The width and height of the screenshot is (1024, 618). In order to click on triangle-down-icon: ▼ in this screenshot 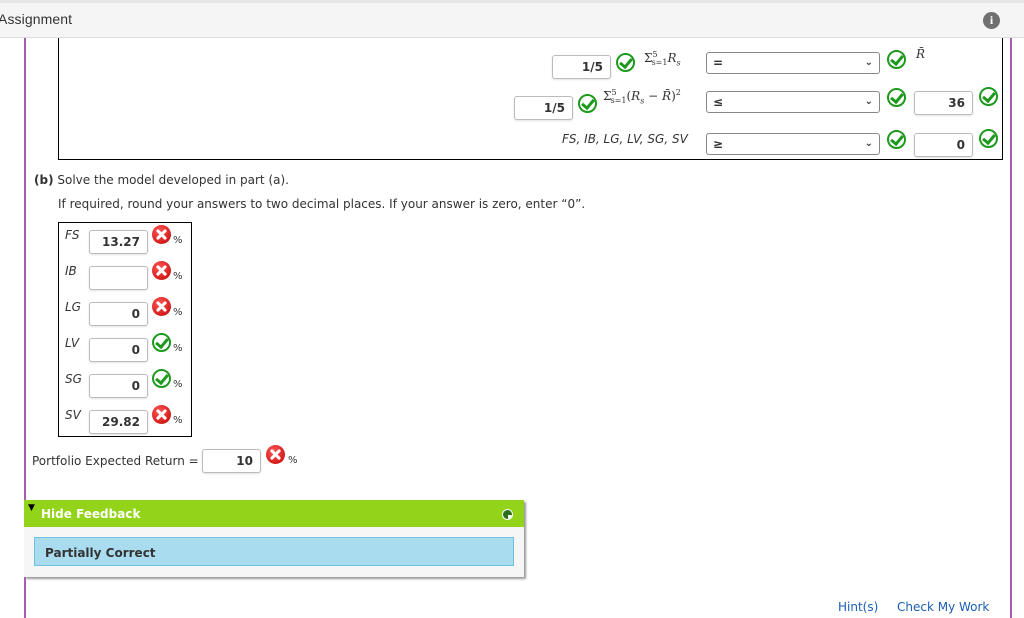, I will do `click(31, 508)`.